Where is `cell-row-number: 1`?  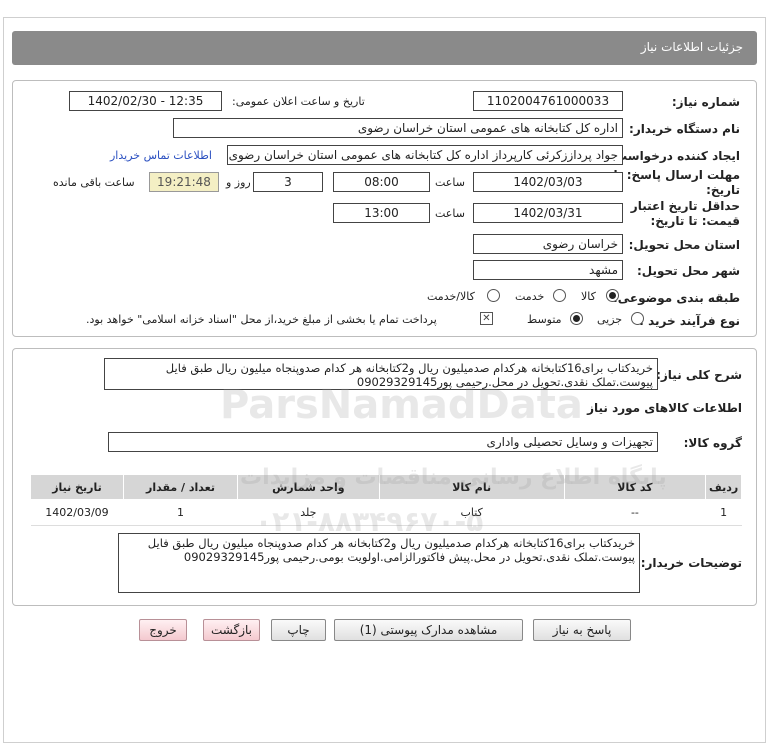
cell-row-number: 1 is located at coordinates (723, 512).